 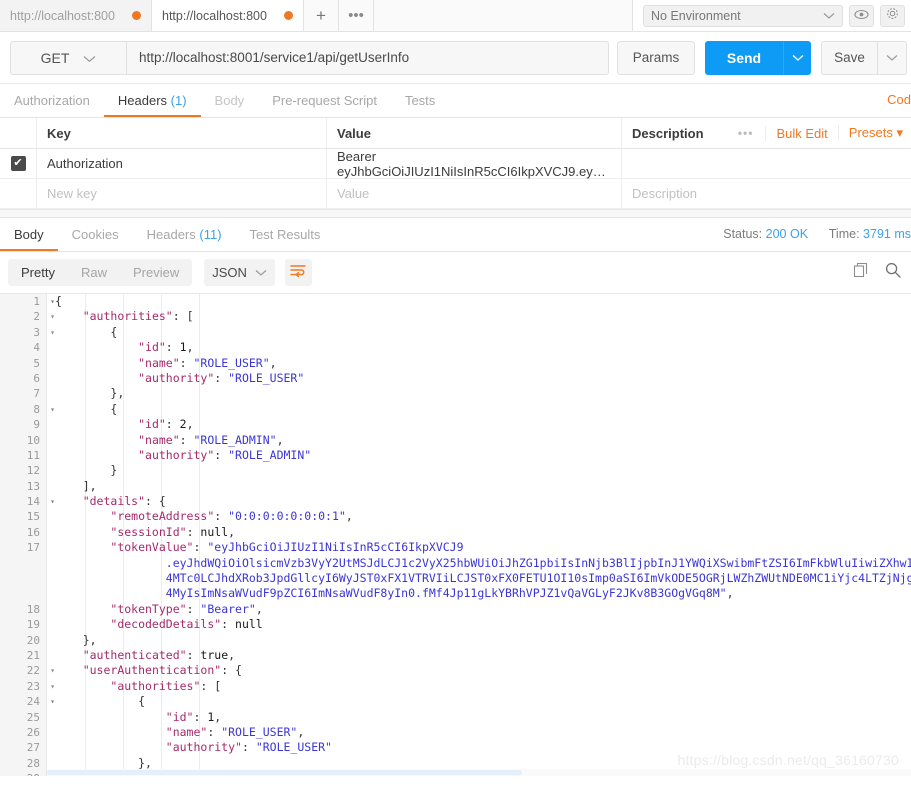 What do you see at coordinates (479, 455) in the screenshot?
I see `code-line: "authority": "ROLE_ADMIN"` at bounding box center [479, 455].